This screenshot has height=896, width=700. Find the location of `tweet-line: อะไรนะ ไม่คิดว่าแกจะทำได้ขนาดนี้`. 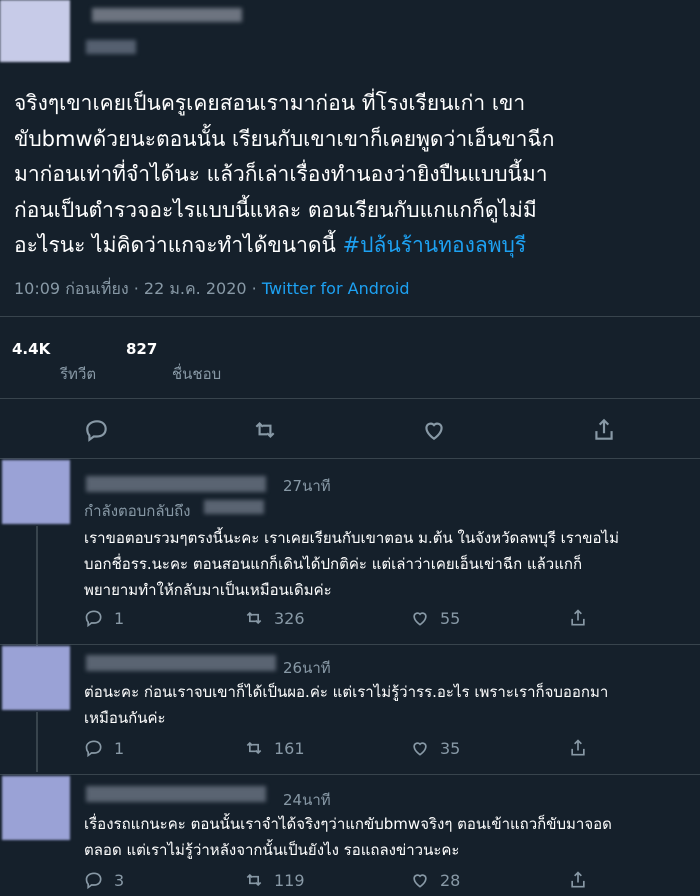

tweet-line: อะไรนะ ไม่คิดว่าแกจะทำได้ขนาดนี้ is located at coordinates (178, 245).